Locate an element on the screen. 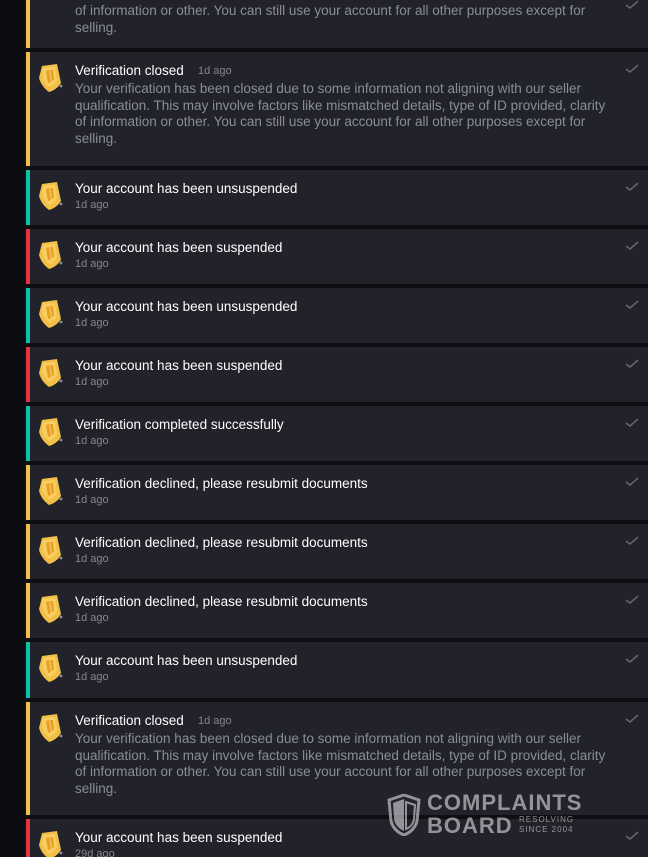  notification-time: 29d ago is located at coordinates (95, 852).